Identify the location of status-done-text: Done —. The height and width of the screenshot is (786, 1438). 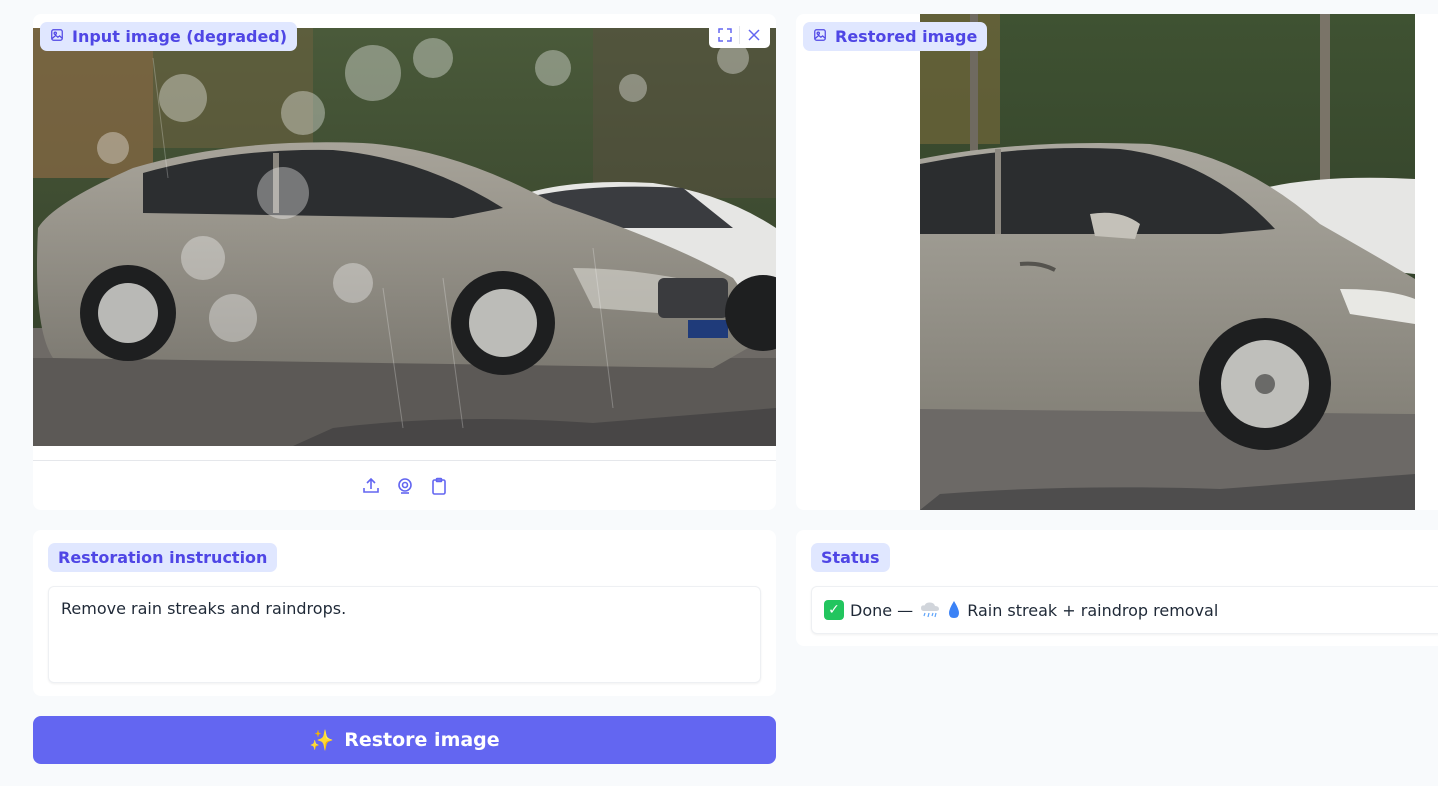
(882, 610).